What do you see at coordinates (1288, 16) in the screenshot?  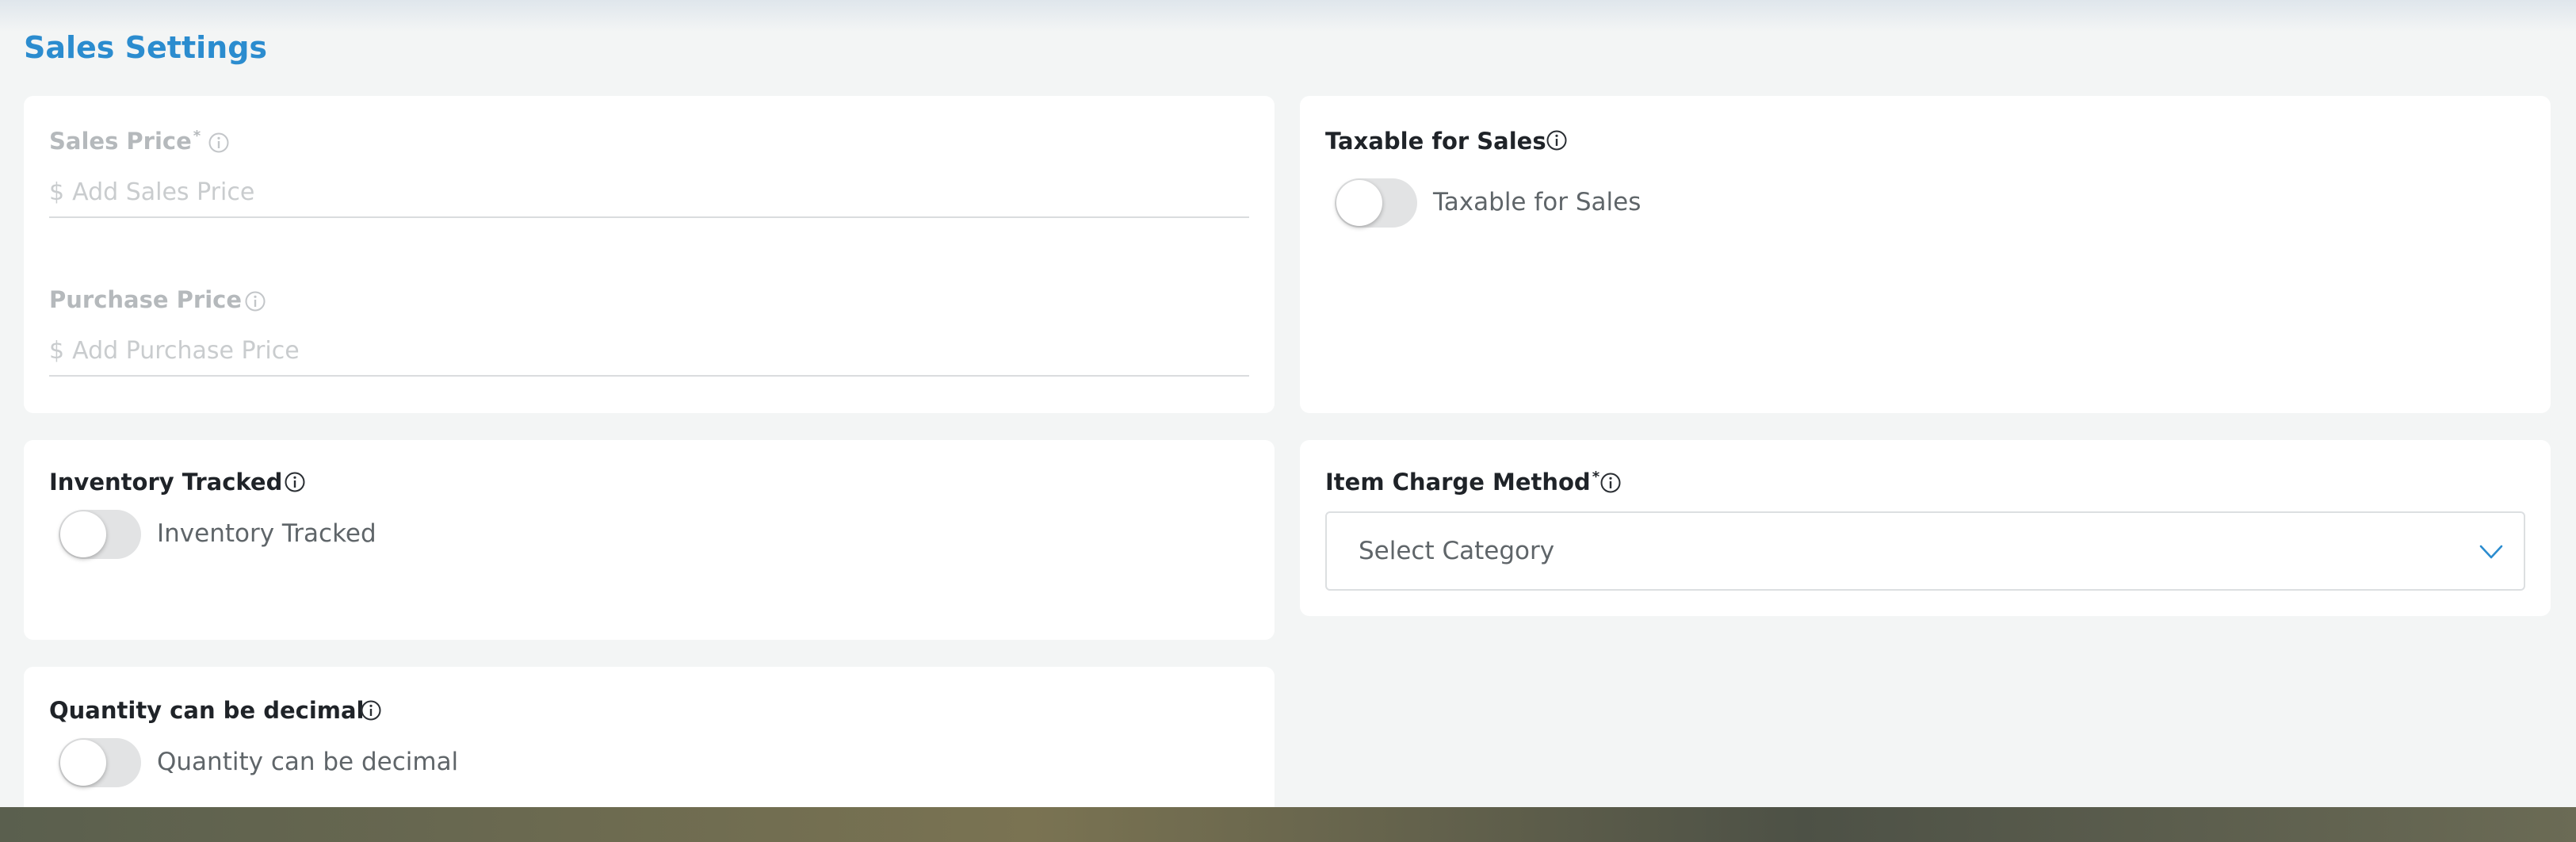 I see `top-shade` at bounding box center [1288, 16].